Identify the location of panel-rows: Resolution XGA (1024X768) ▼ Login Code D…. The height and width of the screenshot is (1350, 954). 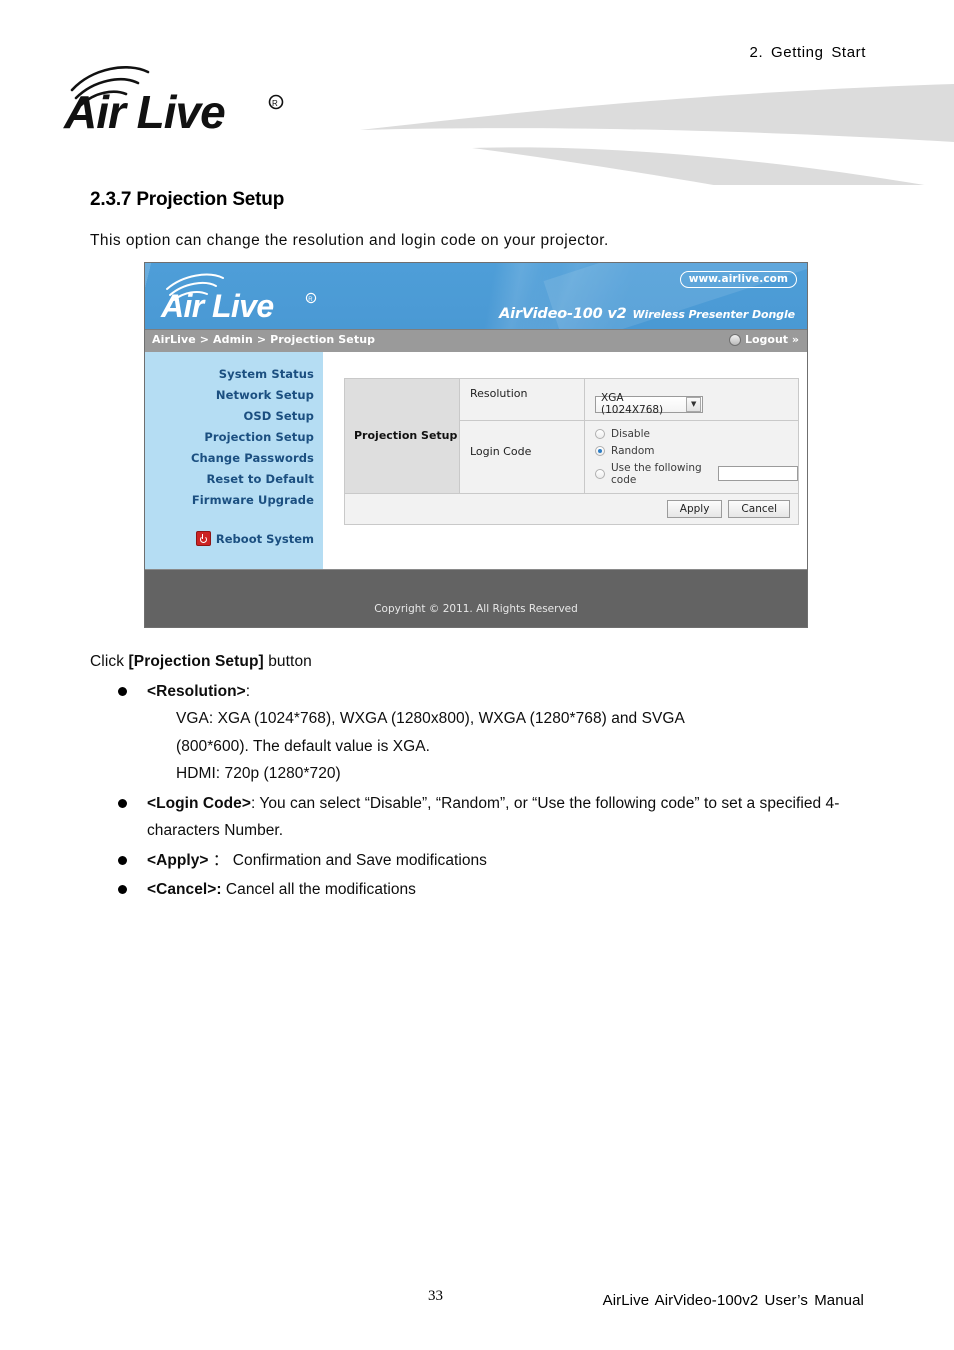
(629, 436).